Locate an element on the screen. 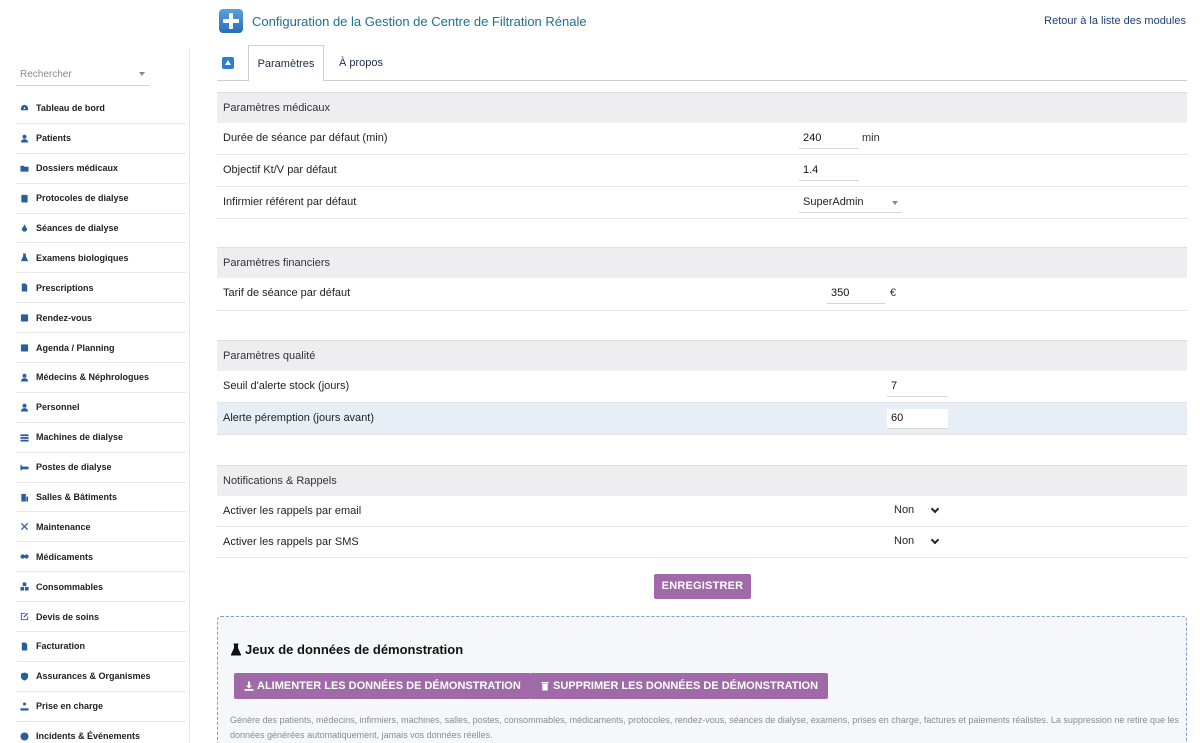 Image resolution: width=1200 pixels, height=743 pixels. setting-label: Durée de séance par défaut (min) is located at coordinates (305, 138).